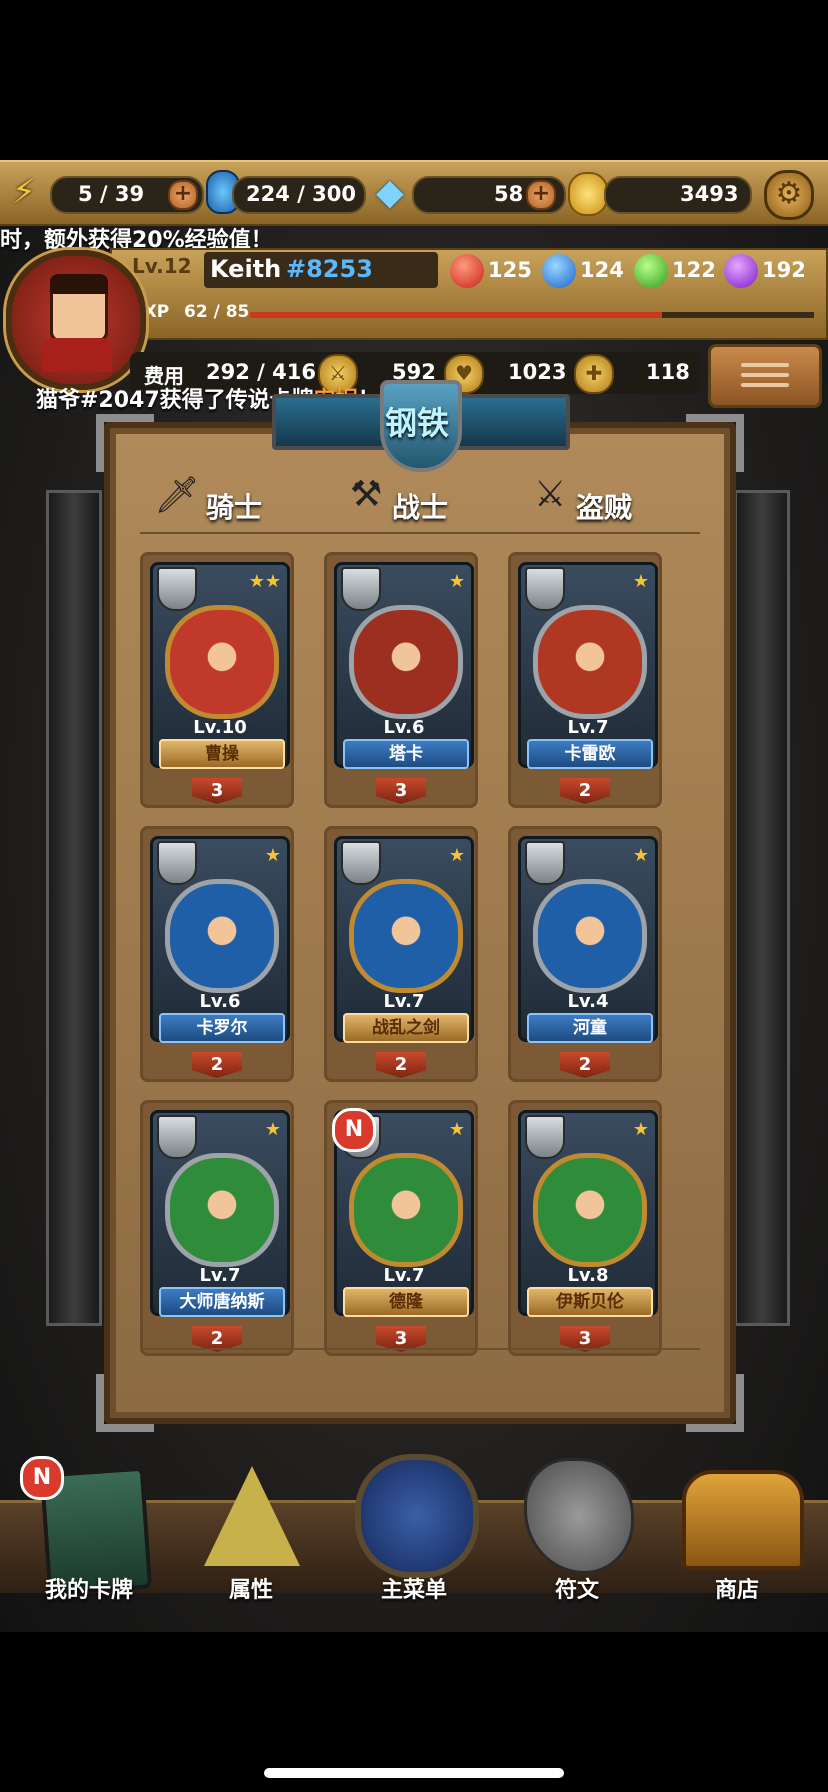 The image size is (828, 1792). What do you see at coordinates (183, 195) in the screenshot?
I see `add-energy-button: +` at bounding box center [183, 195].